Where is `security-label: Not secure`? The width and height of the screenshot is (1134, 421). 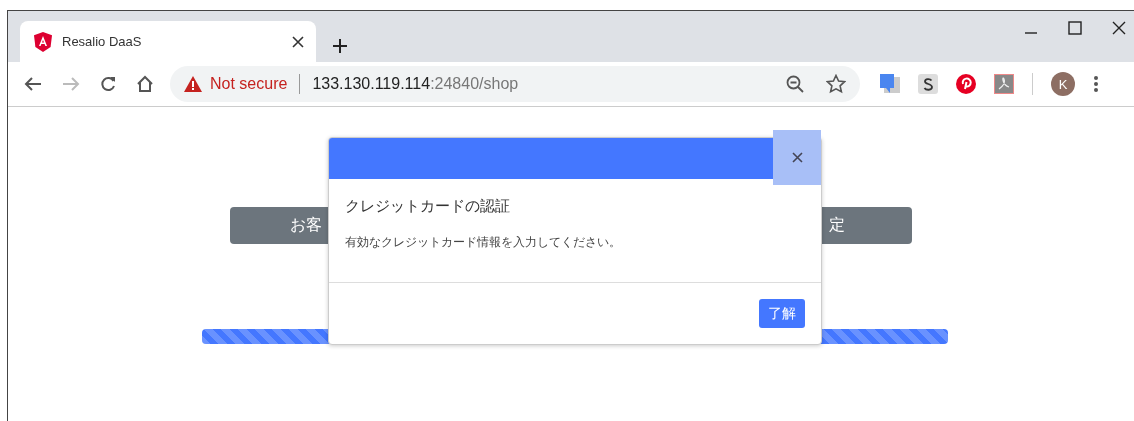
security-label: Not secure is located at coordinates (249, 84).